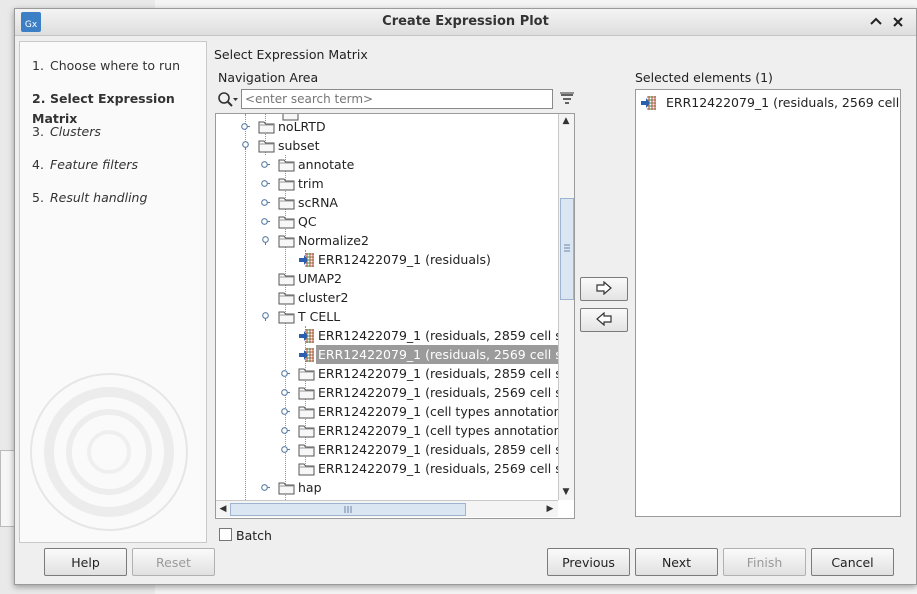 This screenshot has height=594, width=917. Describe the element at coordinates (302, 126) in the screenshot. I see `tree-row-label: noLRTD` at that location.